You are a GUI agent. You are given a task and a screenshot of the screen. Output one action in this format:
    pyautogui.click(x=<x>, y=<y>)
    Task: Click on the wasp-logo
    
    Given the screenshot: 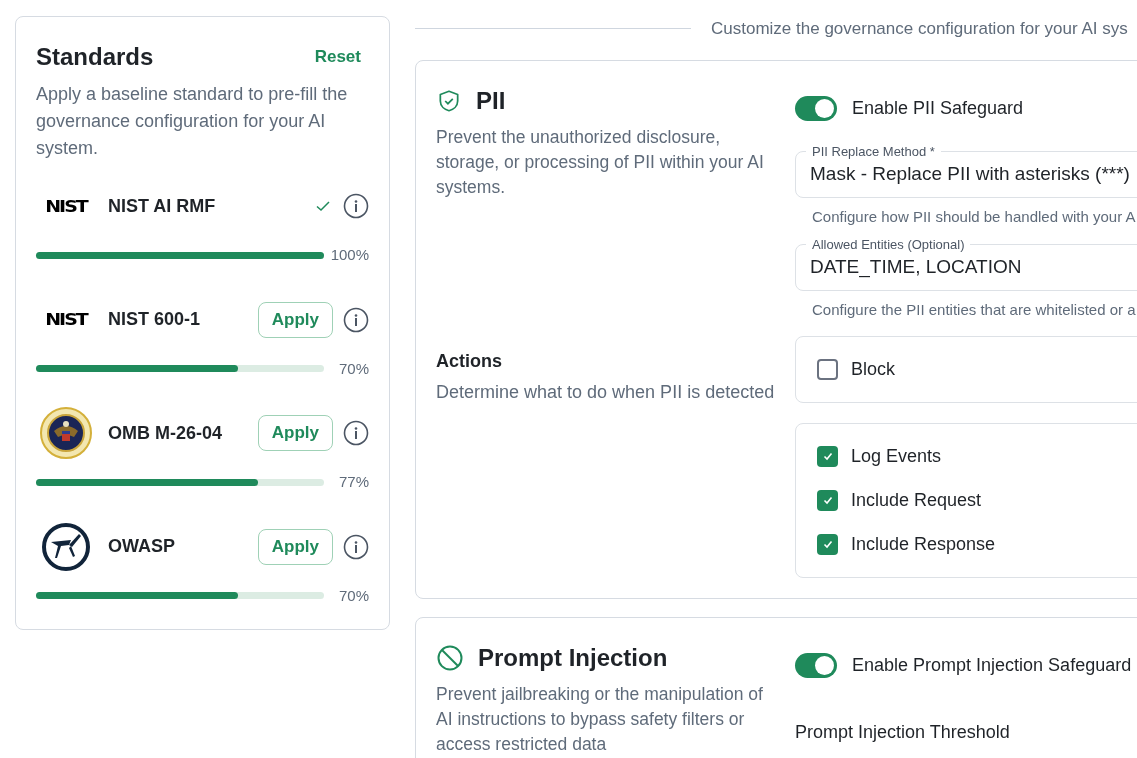 What is the action you would take?
    pyautogui.click(x=66, y=546)
    